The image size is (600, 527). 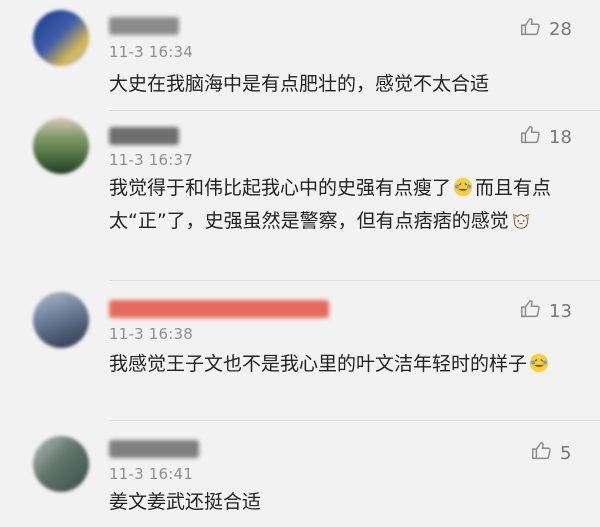 I want to click on like-button: 13, so click(x=545, y=311).